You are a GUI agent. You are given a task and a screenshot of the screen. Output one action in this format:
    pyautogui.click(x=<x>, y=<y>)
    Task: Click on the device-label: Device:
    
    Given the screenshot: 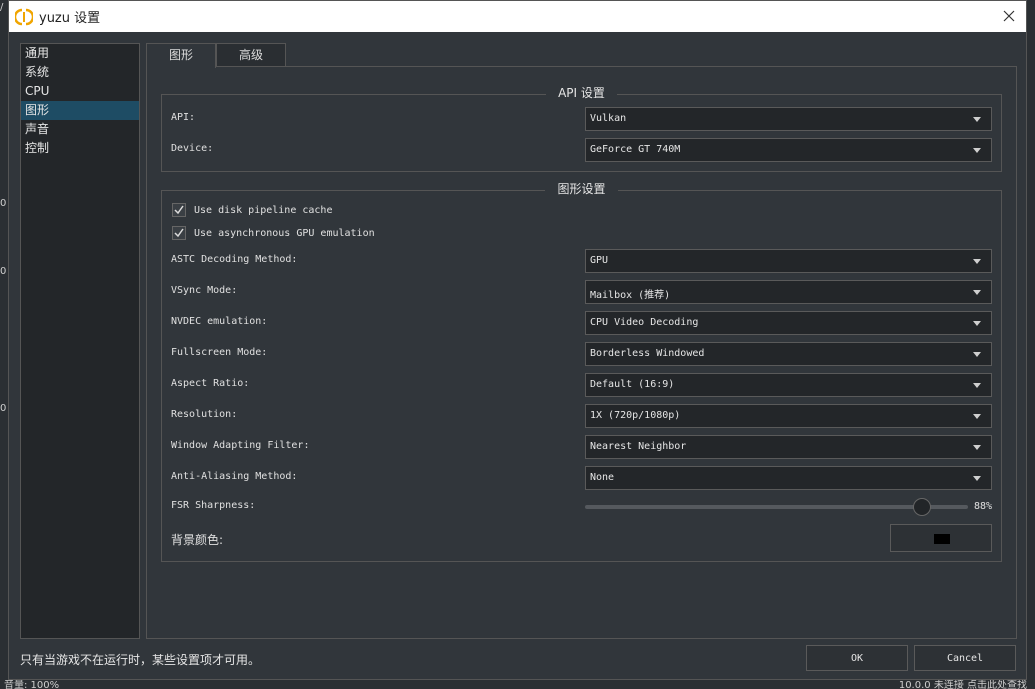 What is the action you would take?
    pyautogui.click(x=192, y=148)
    